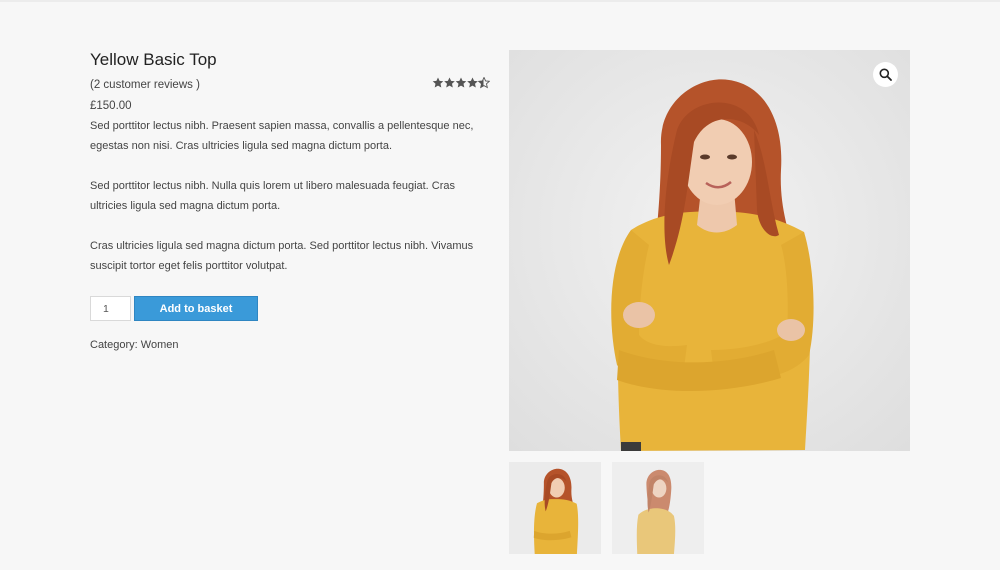 The height and width of the screenshot is (570, 1000). What do you see at coordinates (160, 345) in the screenshot?
I see `category-link: Women` at bounding box center [160, 345].